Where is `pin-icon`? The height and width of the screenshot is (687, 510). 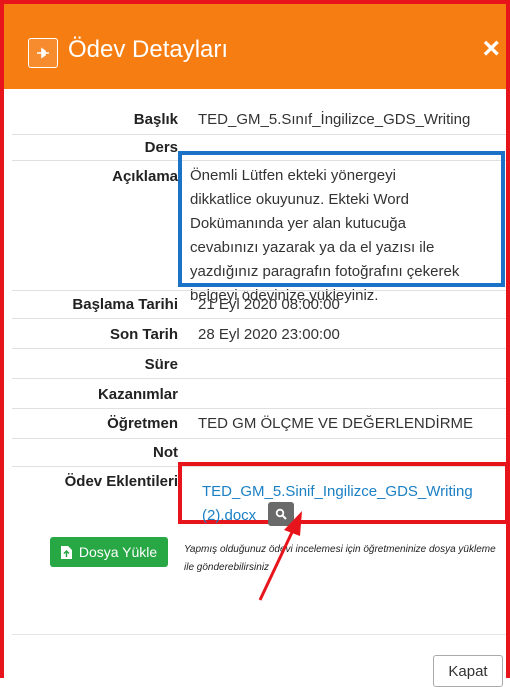 pin-icon is located at coordinates (43, 53).